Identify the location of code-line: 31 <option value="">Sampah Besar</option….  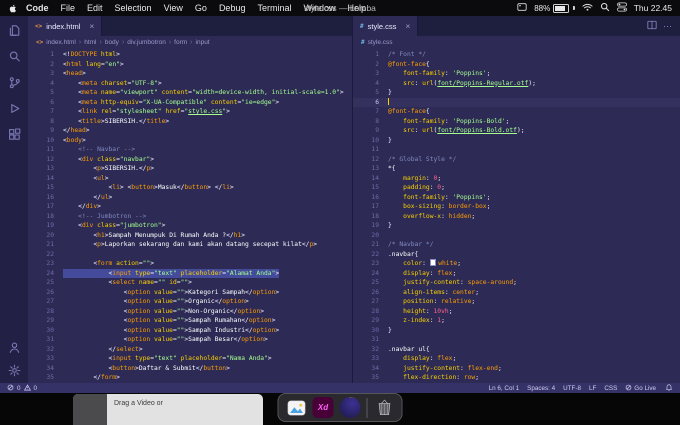
(190, 340).